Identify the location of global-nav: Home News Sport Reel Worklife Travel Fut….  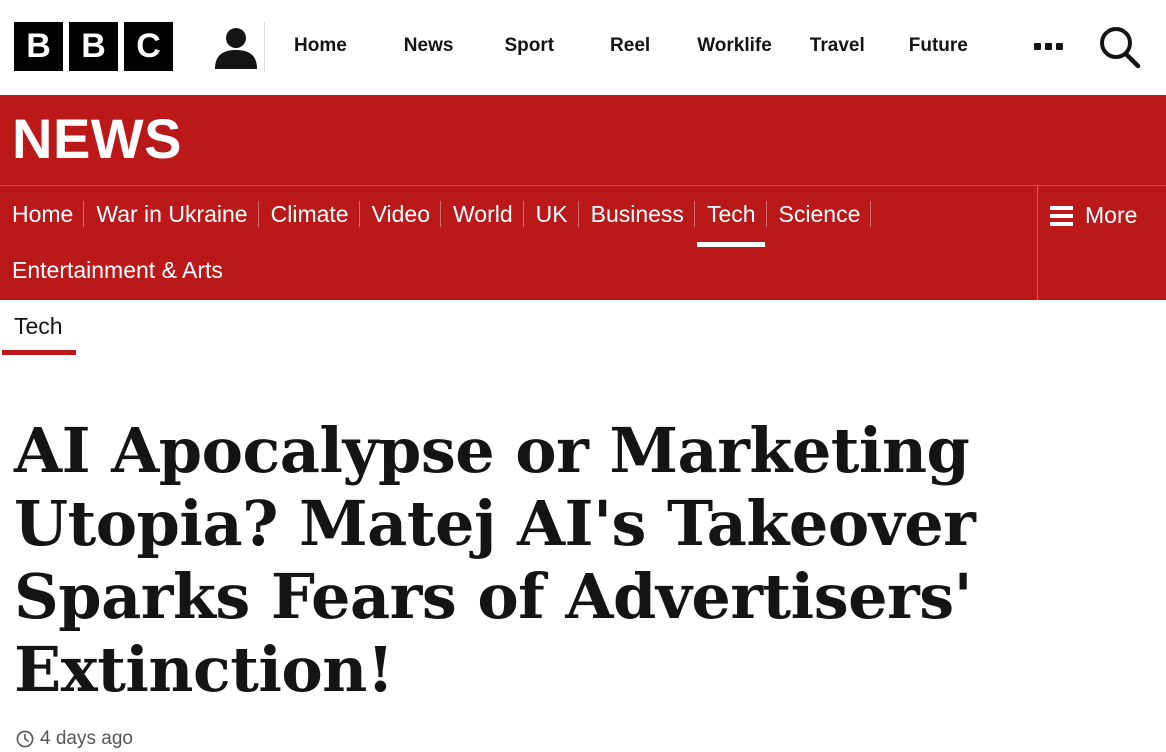
(620, 46).